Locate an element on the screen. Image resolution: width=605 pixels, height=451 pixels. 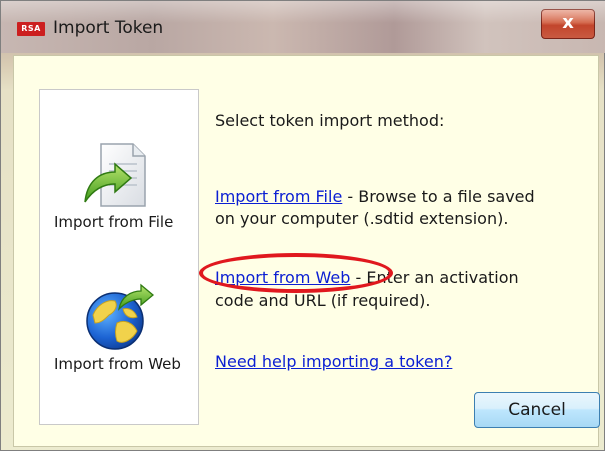
cancel-button: Cancel is located at coordinates (537, 410).